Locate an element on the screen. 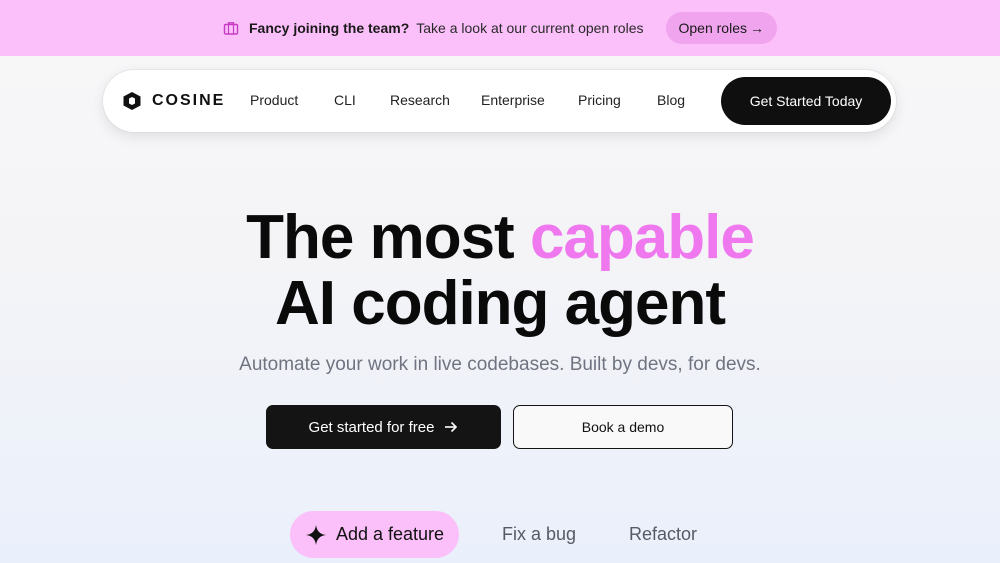  announcement-lead: Fancy joining the team? is located at coordinates (329, 28).